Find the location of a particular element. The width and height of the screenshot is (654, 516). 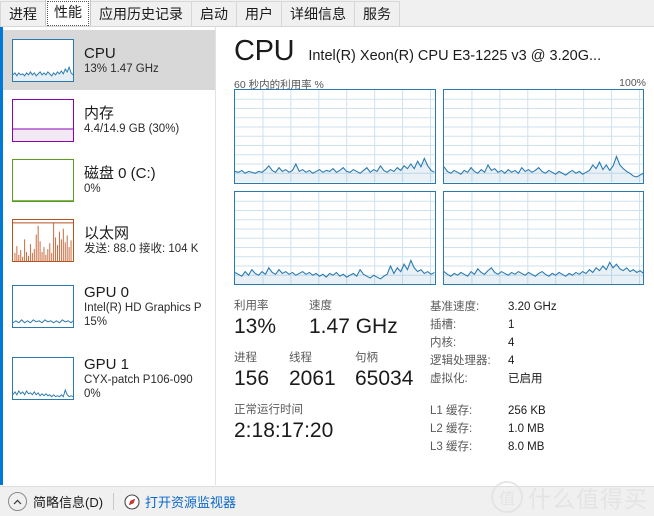

fewer-details-label: 简略信息(D) is located at coordinates (68, 502).